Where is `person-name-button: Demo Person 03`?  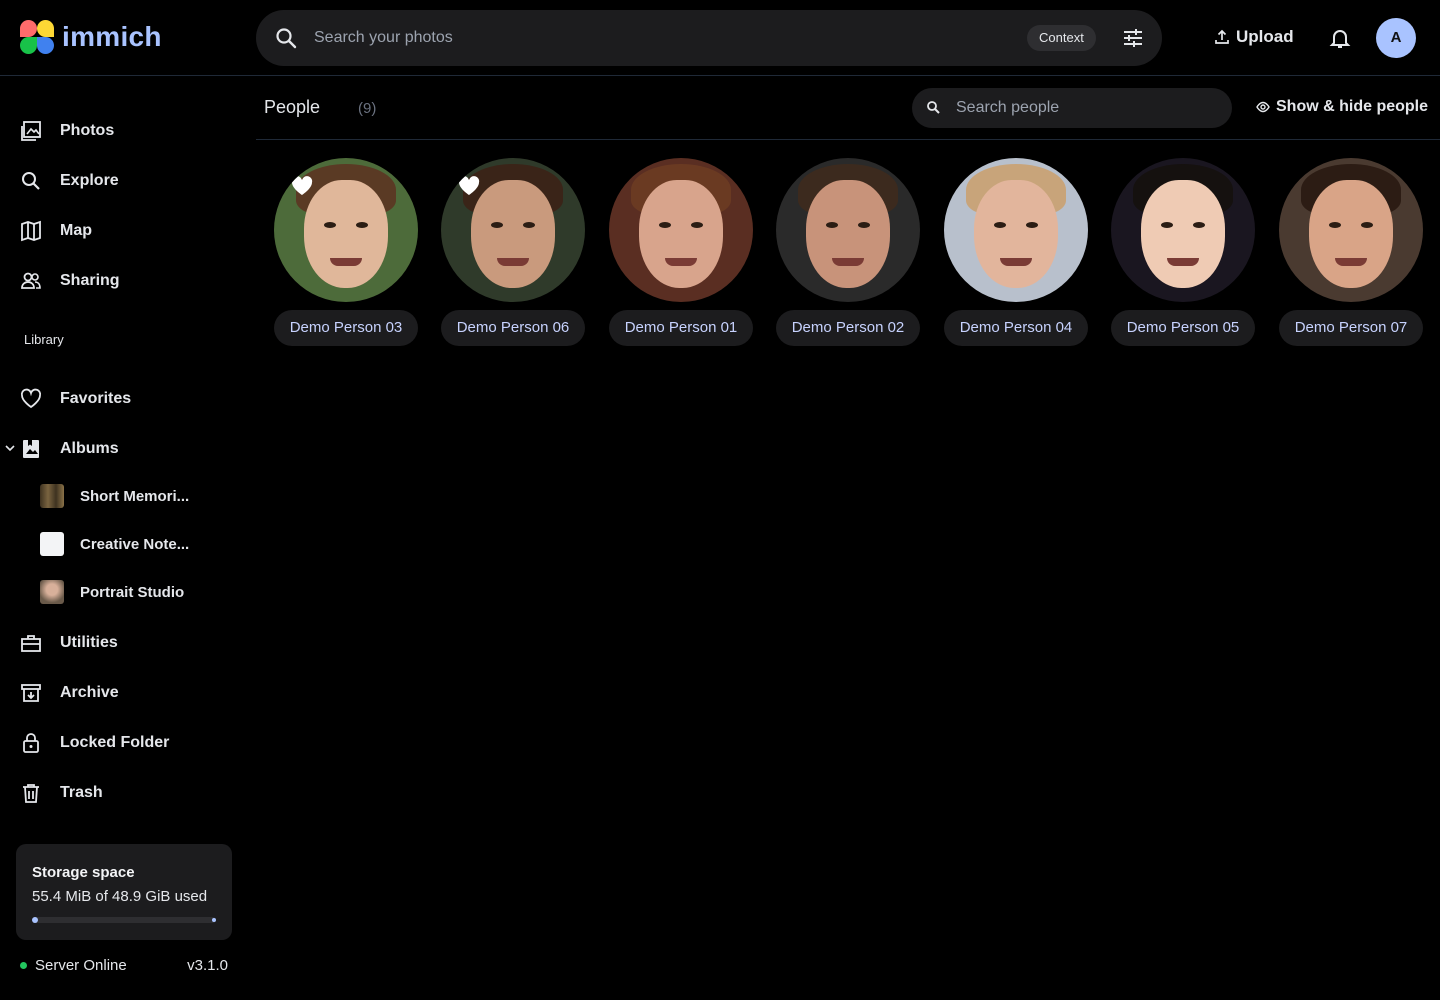 person-name-button: Demo Person 03 is located at coordinates (346, 328).